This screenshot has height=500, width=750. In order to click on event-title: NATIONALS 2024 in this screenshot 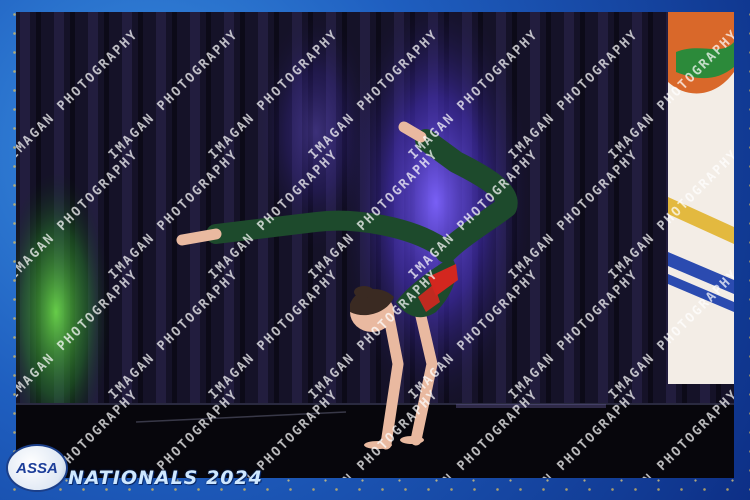, I will do `click(165, 478)`.